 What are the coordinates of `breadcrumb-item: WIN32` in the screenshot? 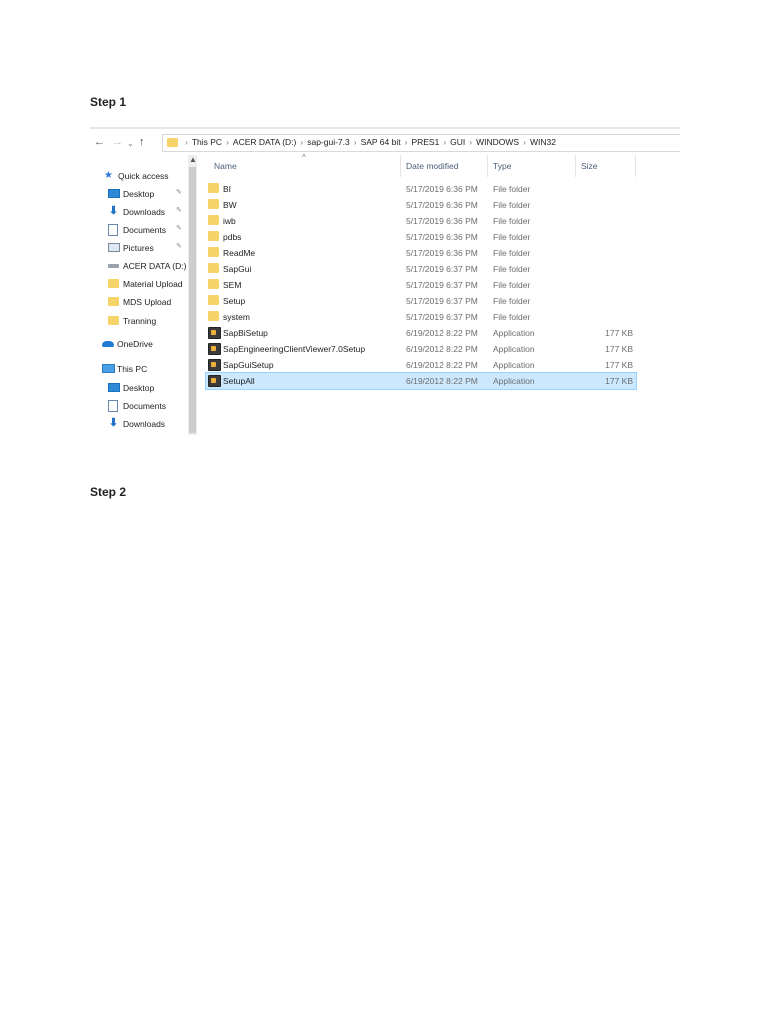 It's located at (543, 142).